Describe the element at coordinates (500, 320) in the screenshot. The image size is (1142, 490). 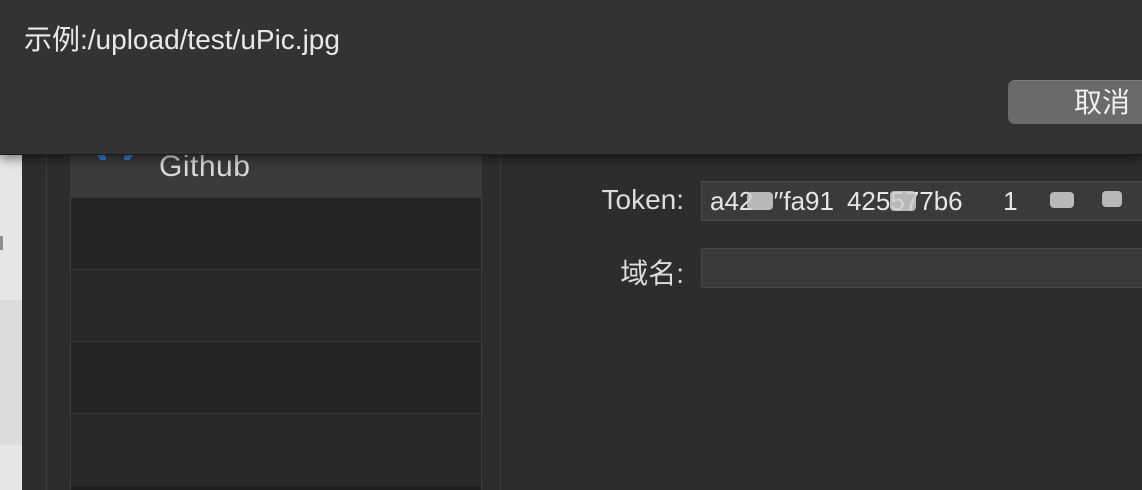
I see `panel-divider` at that location.